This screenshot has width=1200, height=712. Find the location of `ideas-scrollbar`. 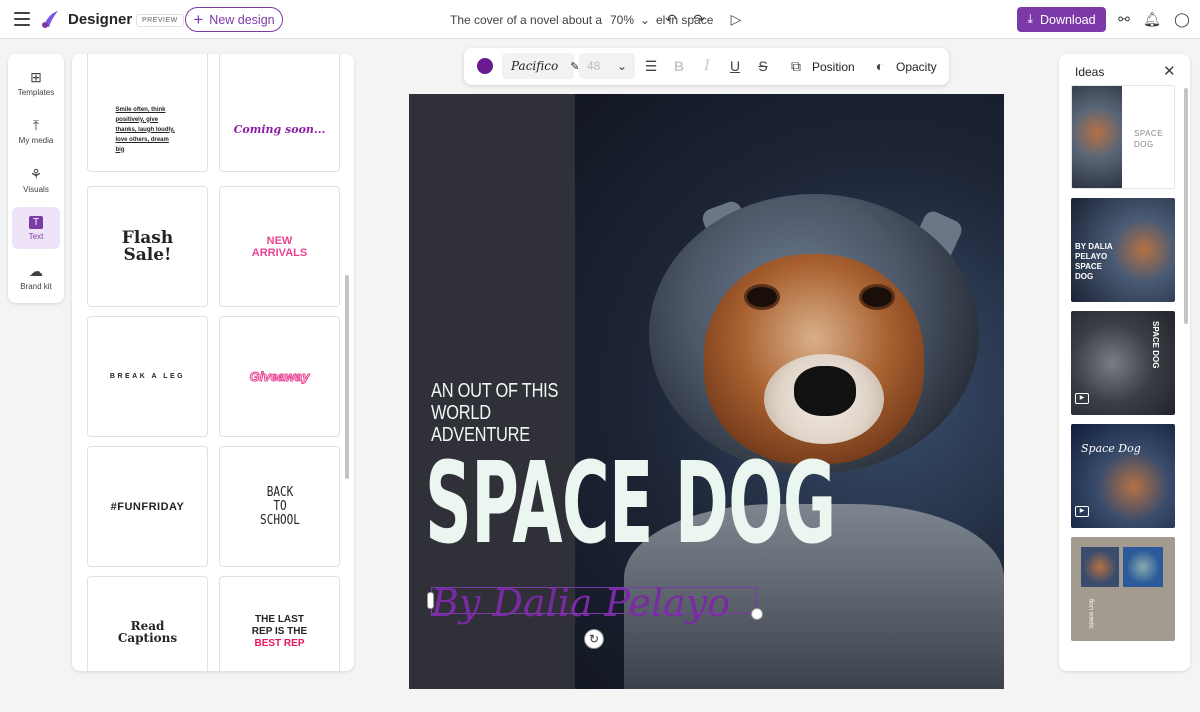

ideas-scrollbar is located at coordinates (1186, 206).